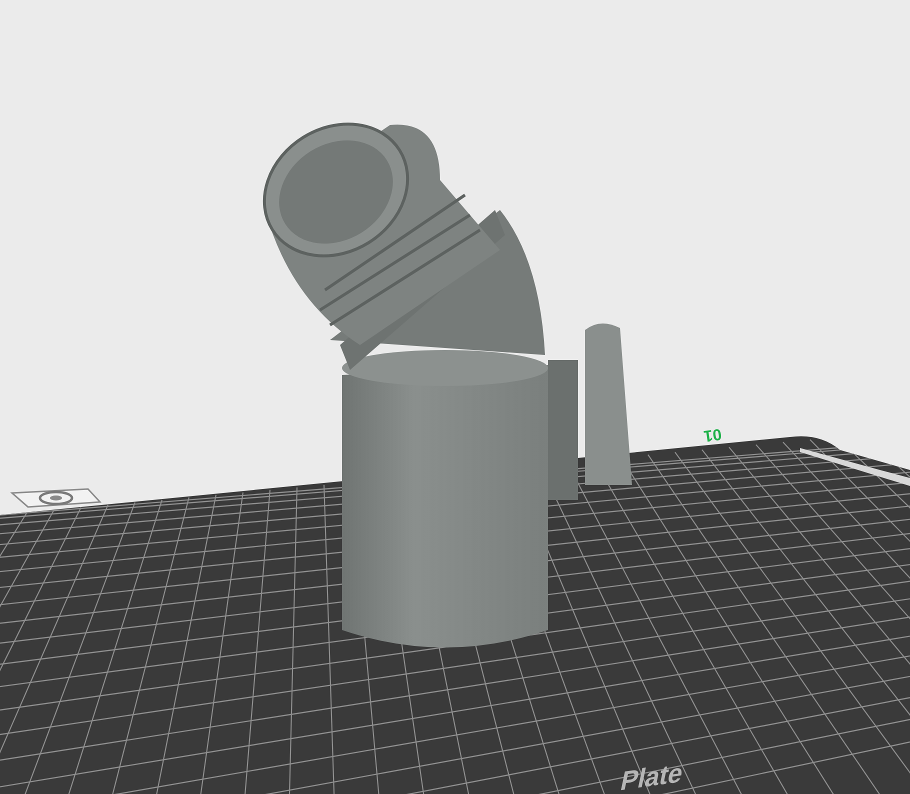 This screenshot has height=794, width=910. I want to click on plate-label: Plate, so click(652, 775).